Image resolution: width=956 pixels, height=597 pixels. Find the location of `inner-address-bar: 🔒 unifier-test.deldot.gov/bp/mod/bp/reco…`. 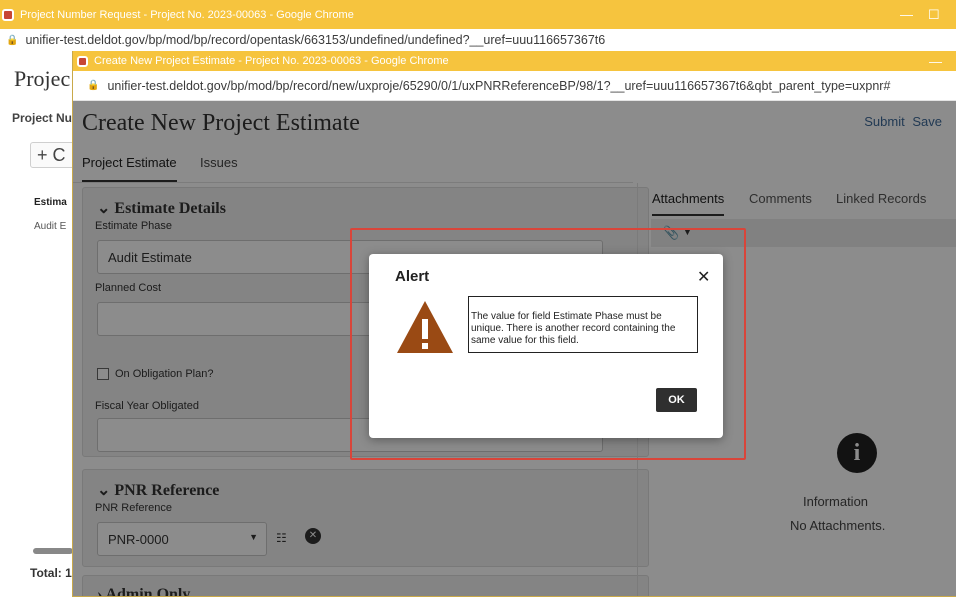

inner-address-bar: 🔒 unifier-test.deldot.gov/bp/mod/bp/reco… is located at coordinates (514, 86).